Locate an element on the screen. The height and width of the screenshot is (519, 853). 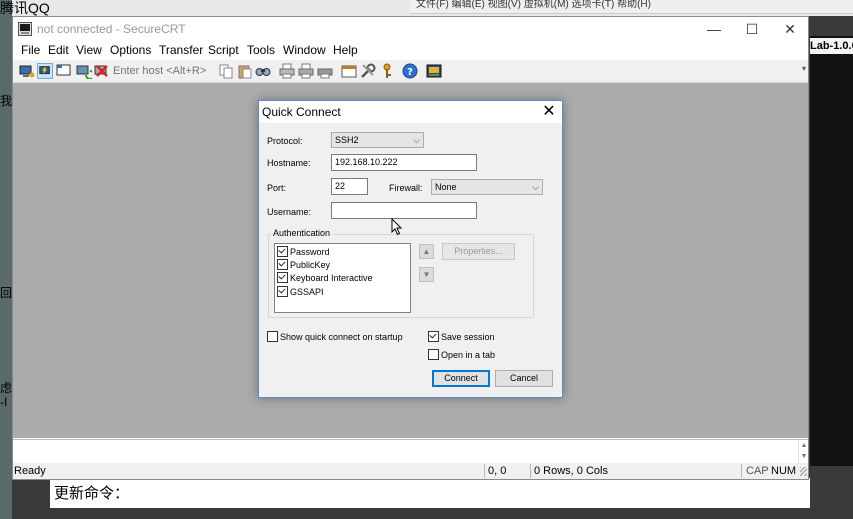
command-window-scrollbar: ▲ ▼ is located at coordinates (803, 451).